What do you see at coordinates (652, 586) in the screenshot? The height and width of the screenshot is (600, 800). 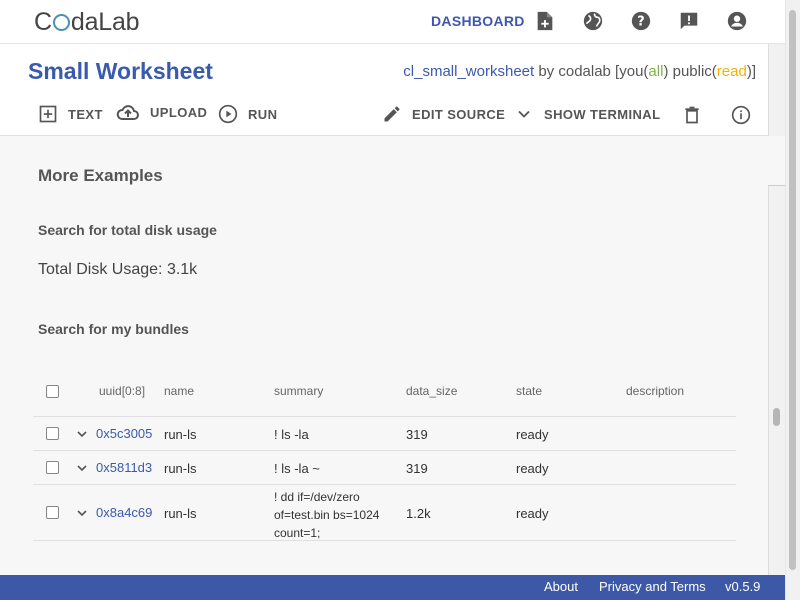 I see `privacy-terms-link: Privacy and Terms` at bounding box center [652, 586].